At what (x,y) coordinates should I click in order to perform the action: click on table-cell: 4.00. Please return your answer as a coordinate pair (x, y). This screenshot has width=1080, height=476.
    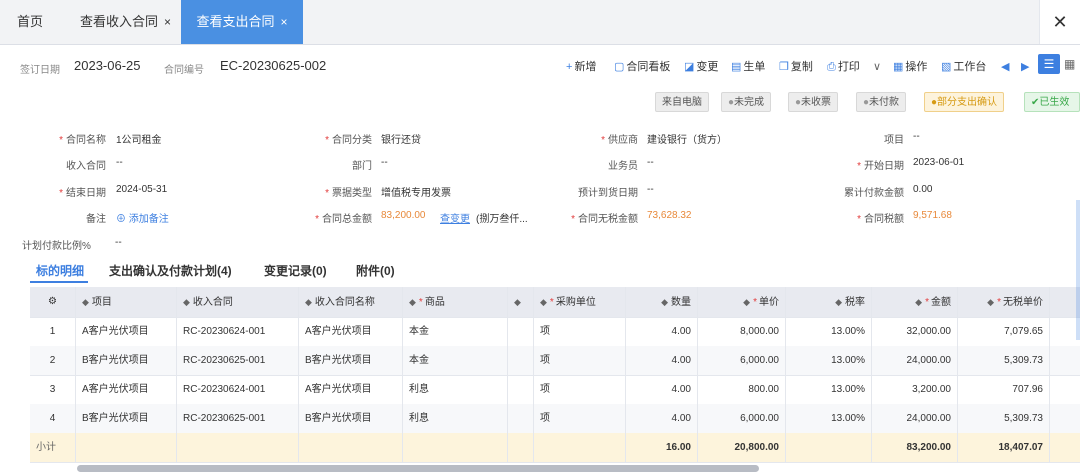
    Looking at the image, I should click on (662, 360).